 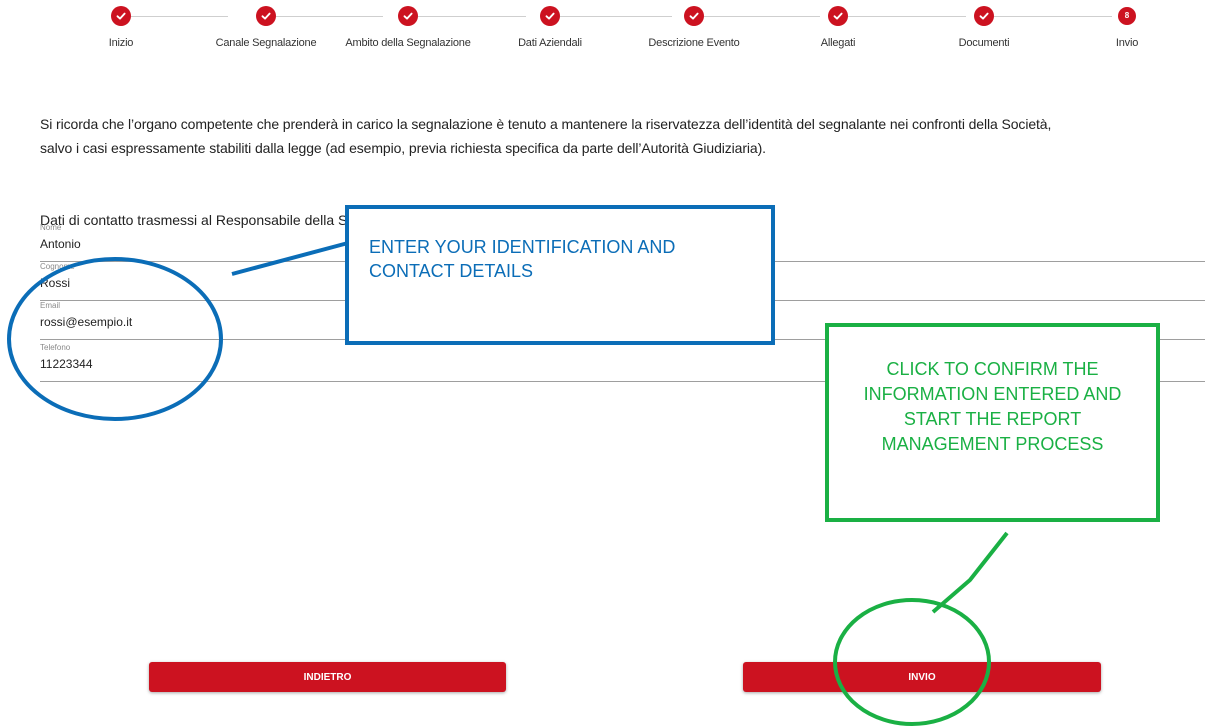 I want to click on step-inizio: Inizio, so click(x=121, y=27).